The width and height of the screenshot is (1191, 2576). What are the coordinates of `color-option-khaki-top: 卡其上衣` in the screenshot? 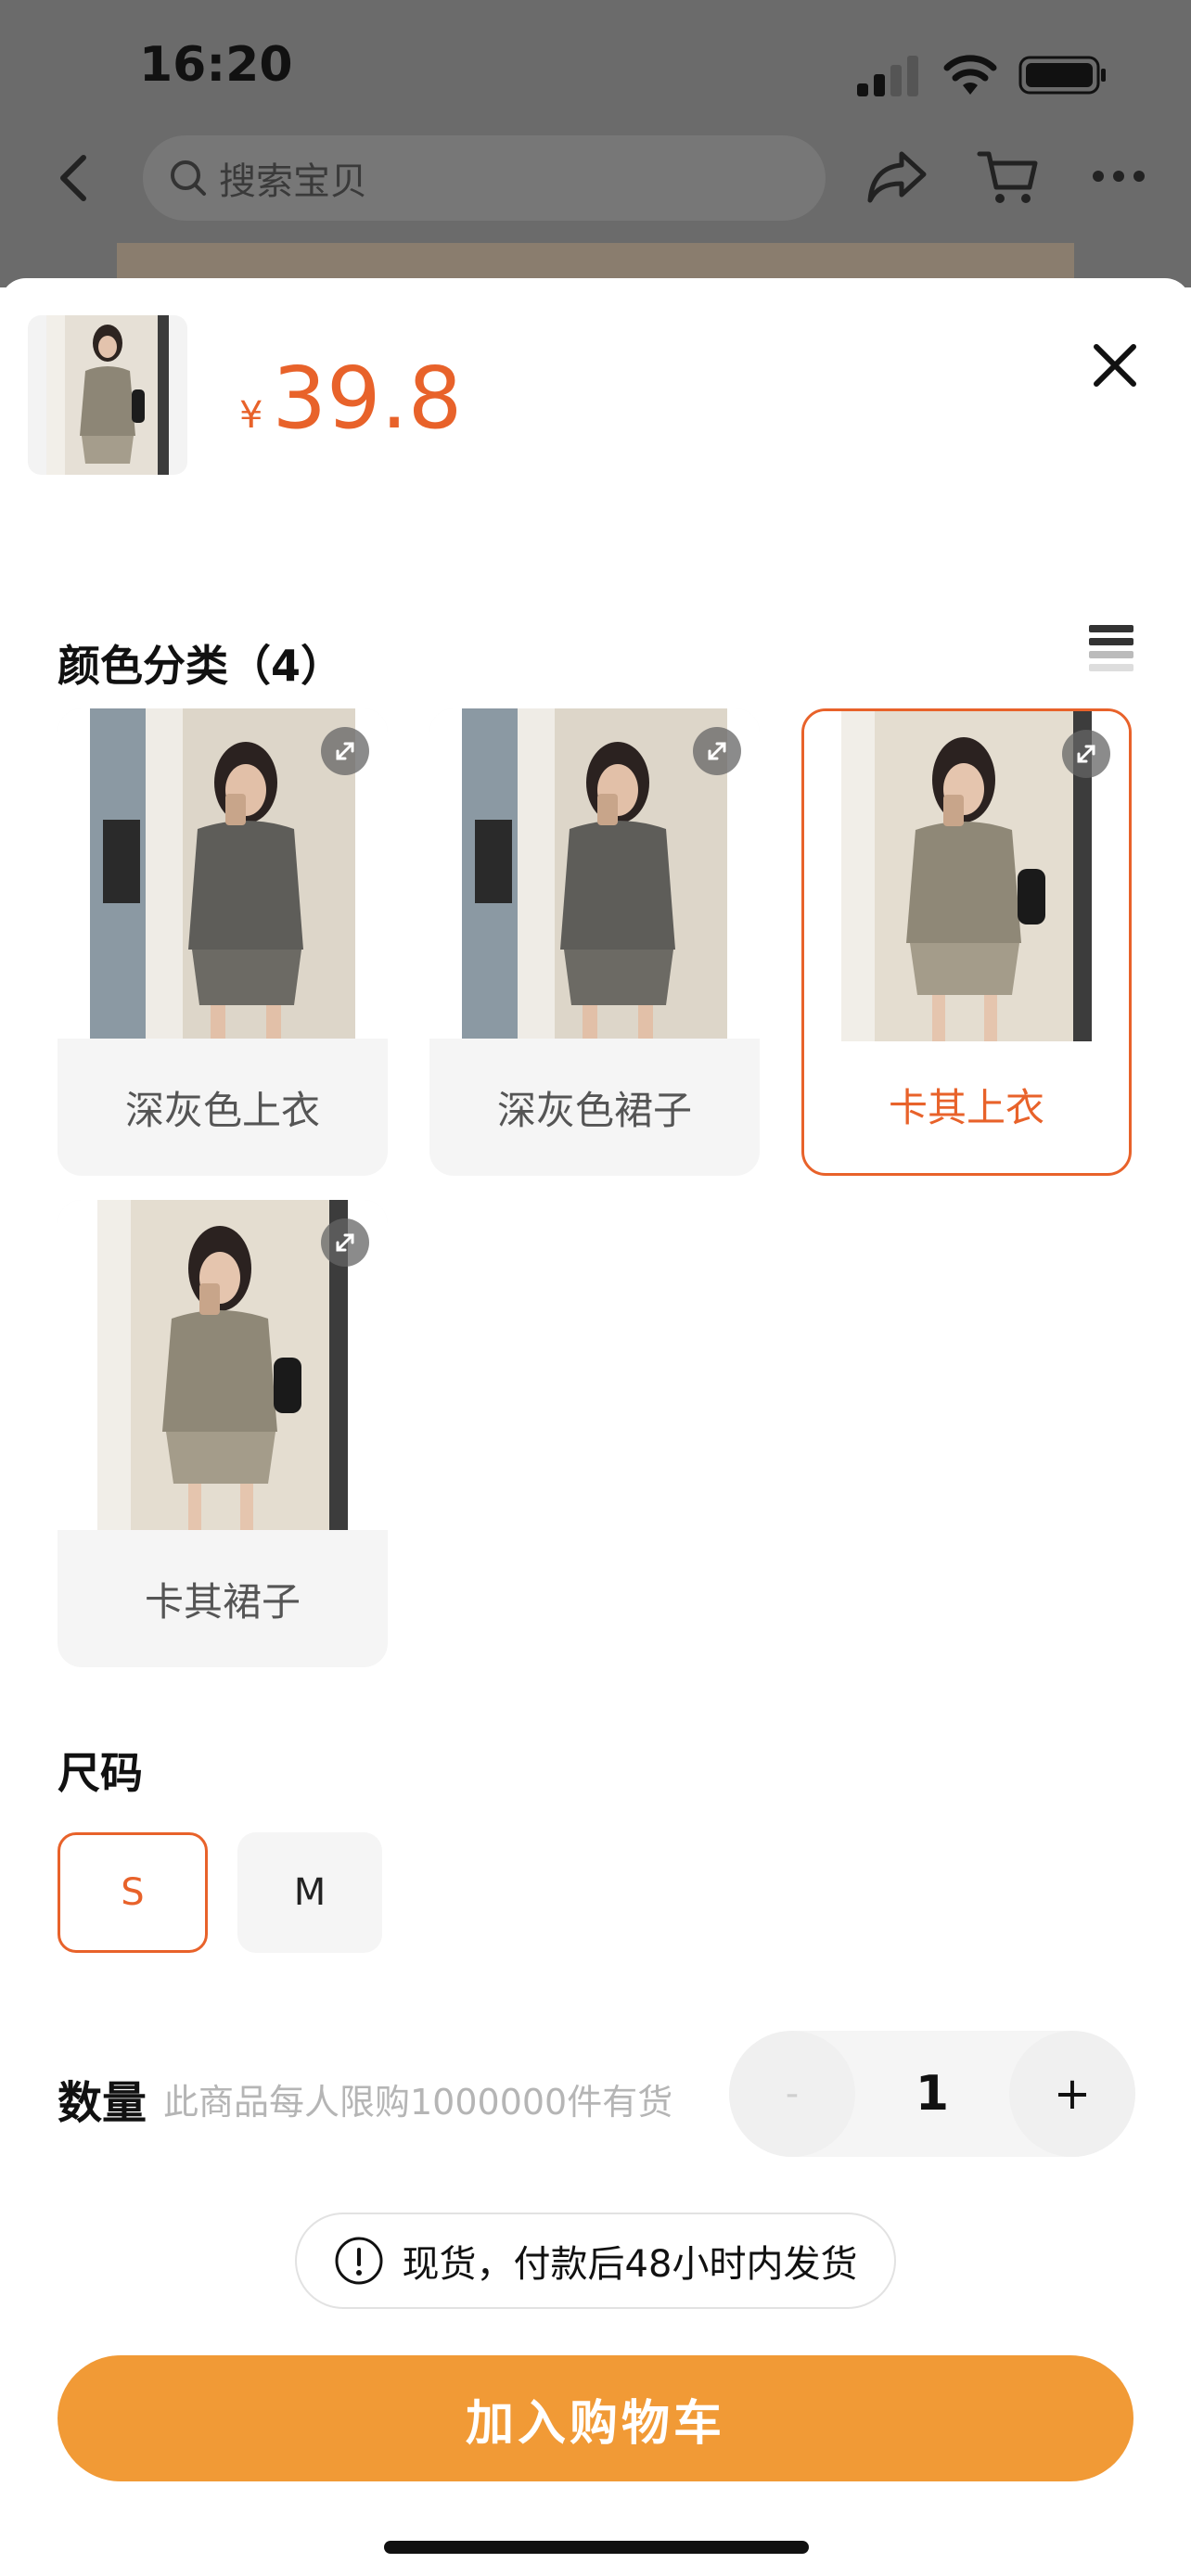 It's located at (966, 942).